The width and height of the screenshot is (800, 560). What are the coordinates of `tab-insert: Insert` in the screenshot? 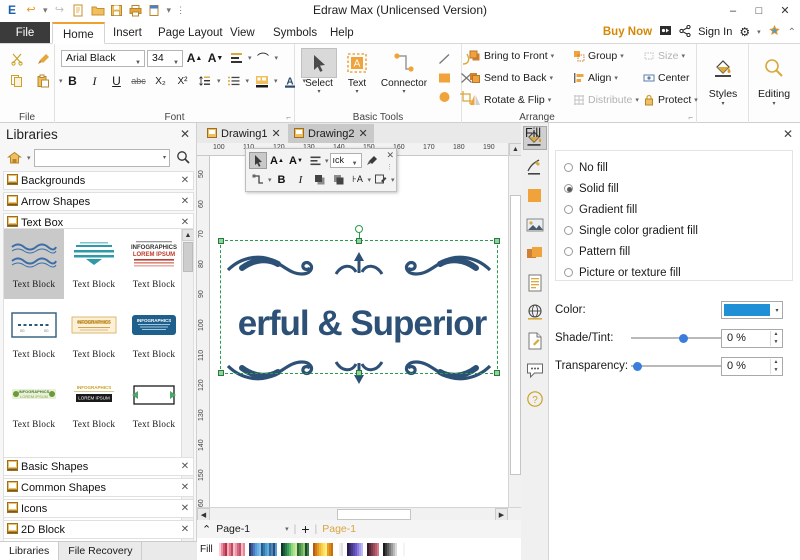 It's located at (127, 33).